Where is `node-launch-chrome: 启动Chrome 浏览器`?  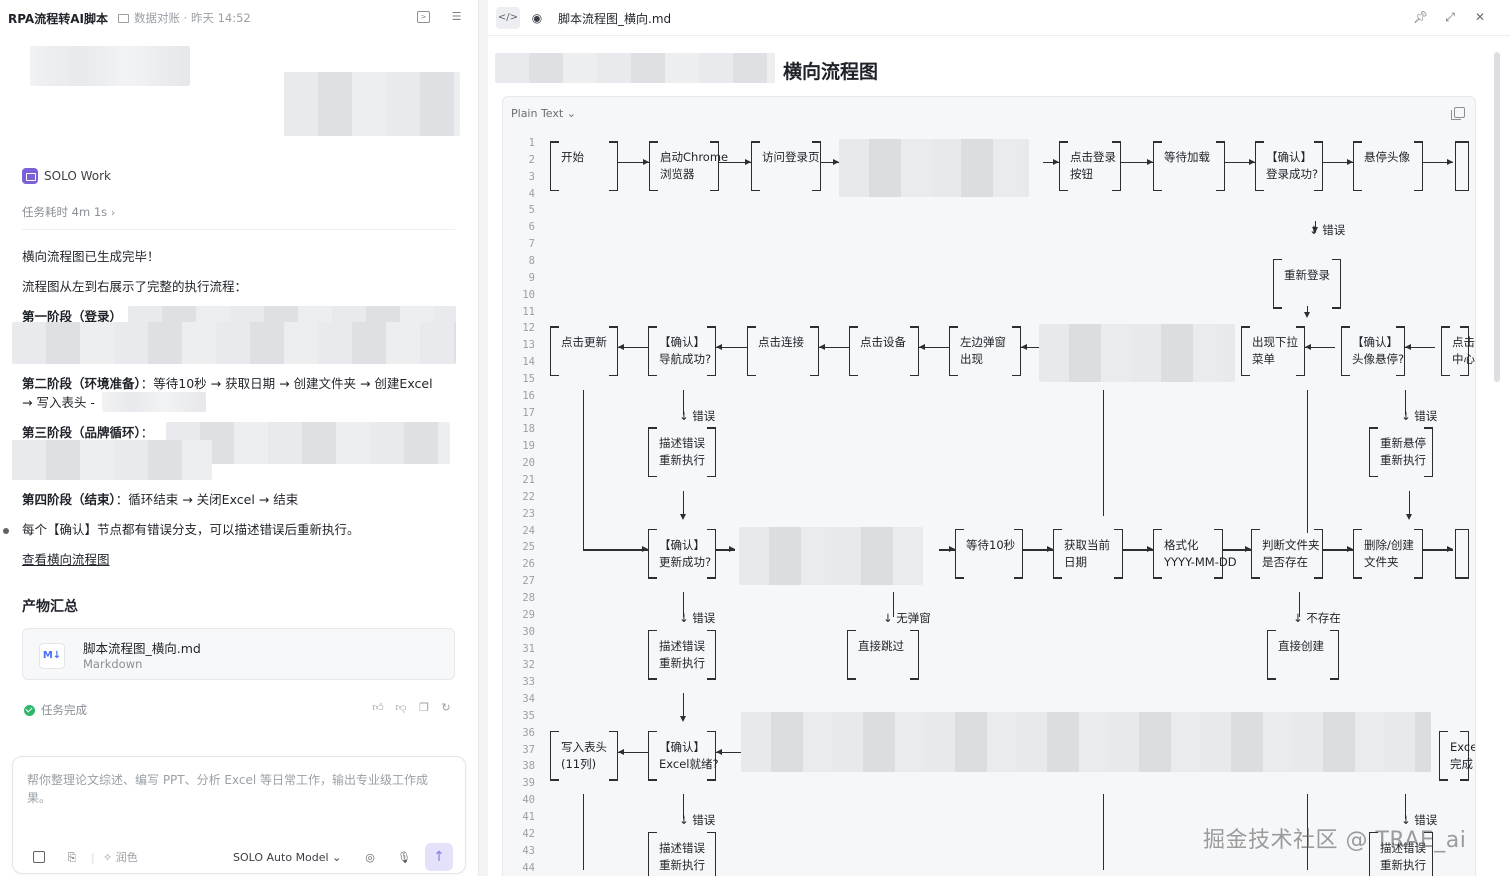 node-launch-chrome: 启动Chrome 浏览器 is located at coordinates (688, 166).